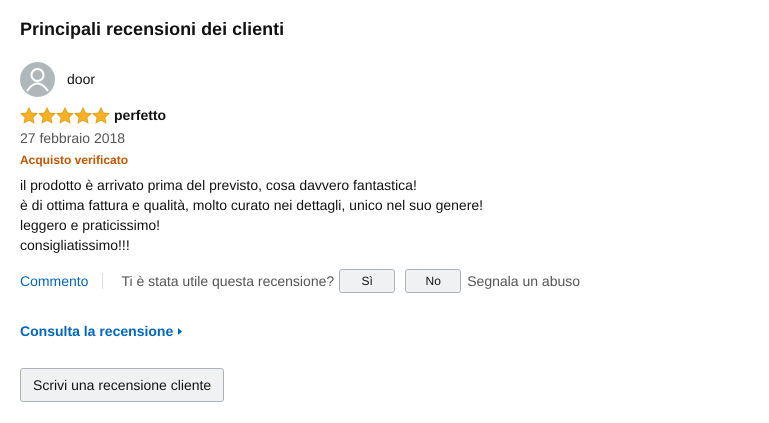  I want to click on verified-purchase-label: Acquisto verificato, so click(75, 160).